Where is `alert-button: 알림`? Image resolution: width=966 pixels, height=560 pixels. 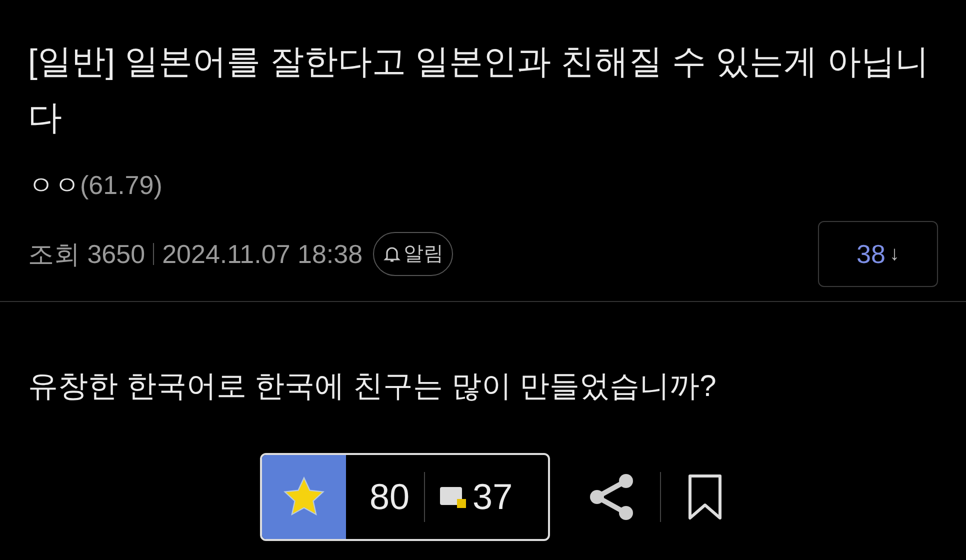
alert-button: 알림 is located at coordinates (412, 254).